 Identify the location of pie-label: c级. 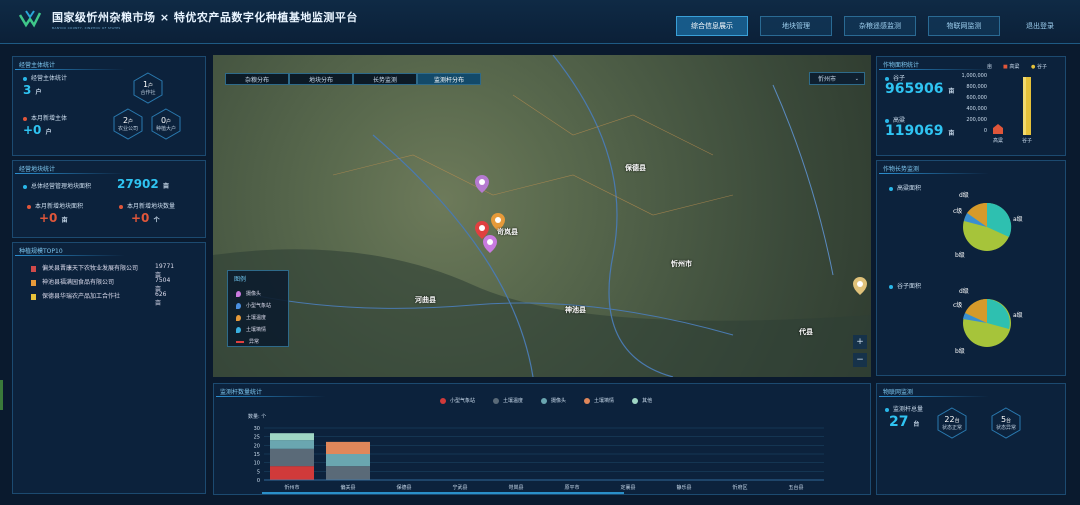
(957, 305).